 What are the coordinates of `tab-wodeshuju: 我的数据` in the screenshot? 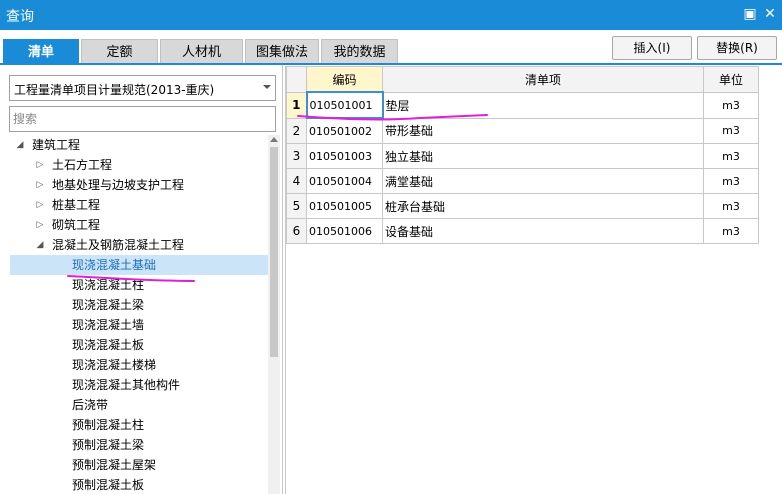 It's located at (359, 51).